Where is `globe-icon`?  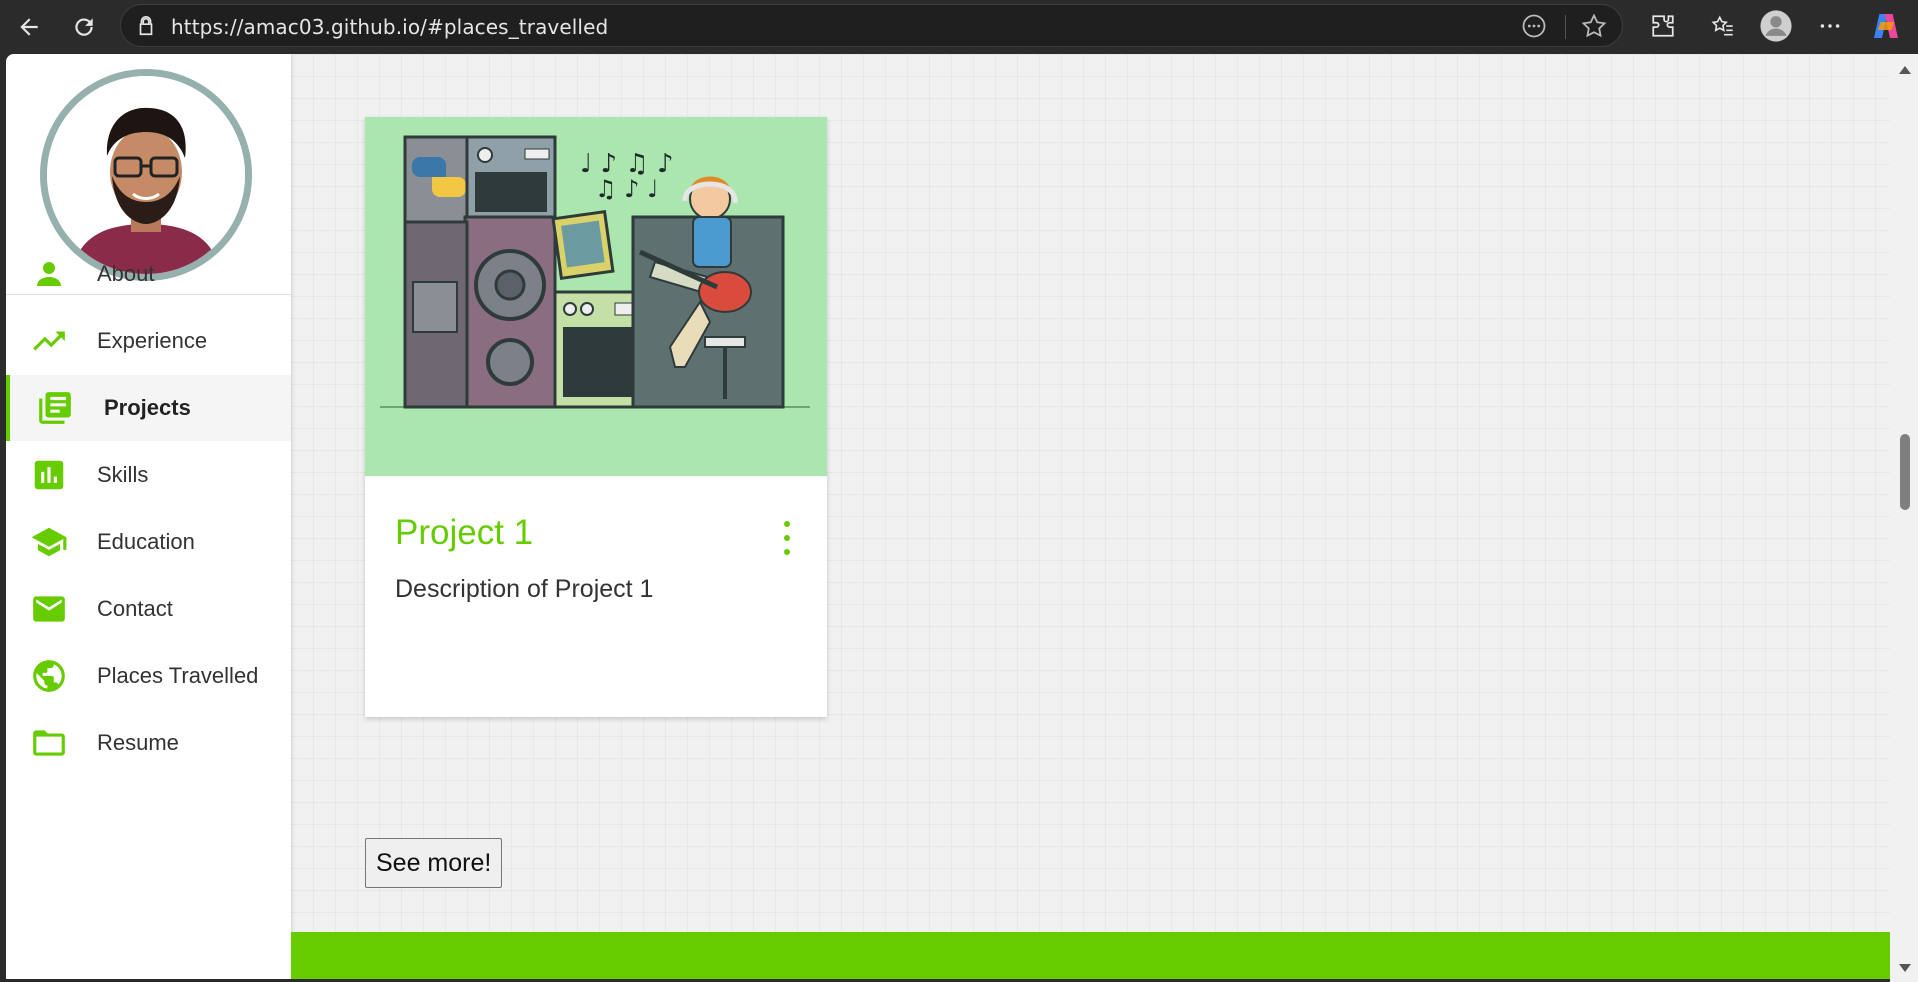 globe-icon is located at coordinates (49, 676).